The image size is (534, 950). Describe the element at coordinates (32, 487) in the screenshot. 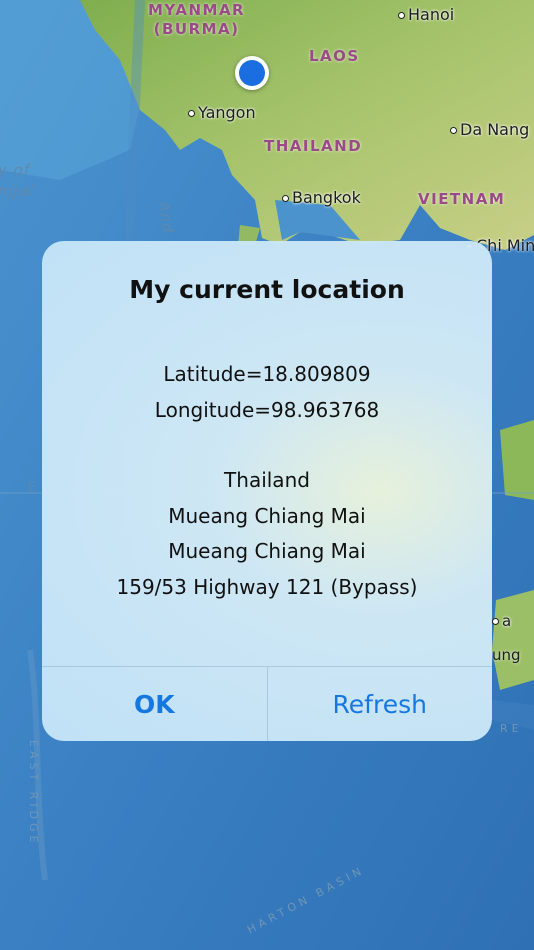

I see `map-label-equator-mark: E` at that location.